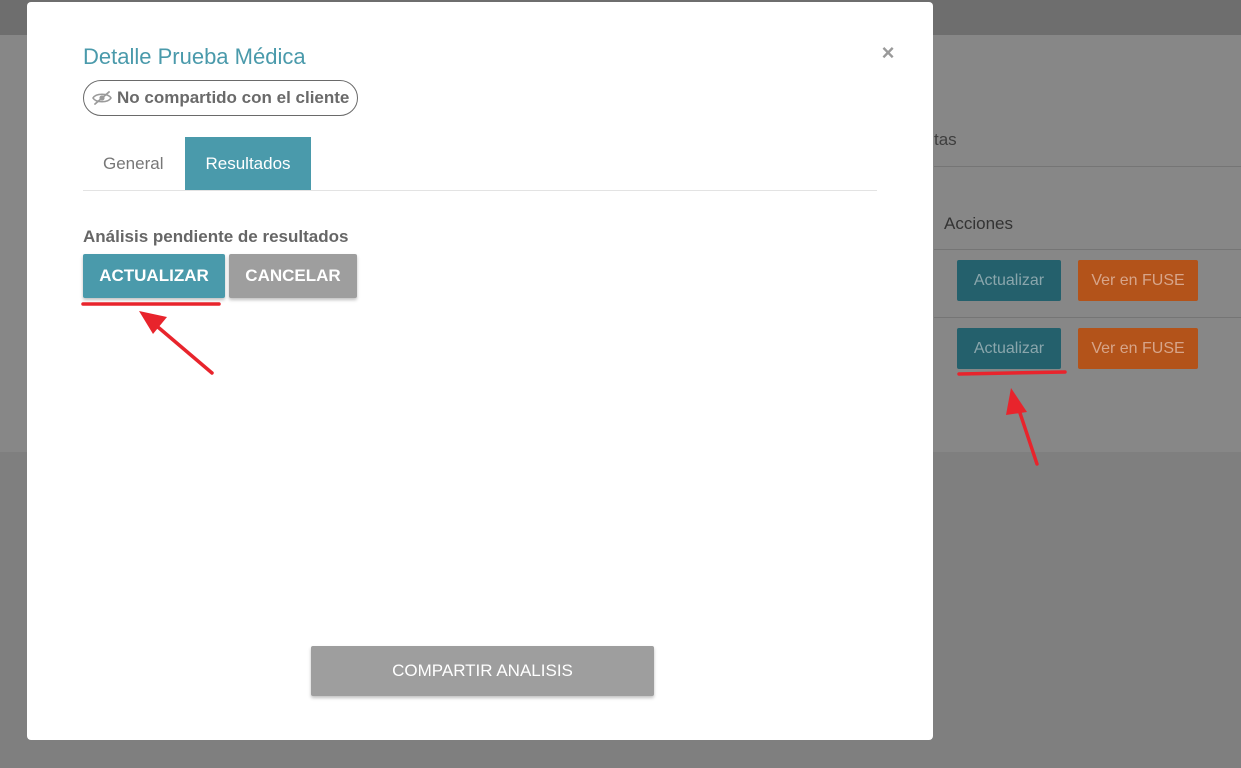 The width and height of the screenshot is (1241, 768). What do you see at coordinates (1087, 249) in the screenshot?
I see `table-header-divider` at bounding box center [1087, 249].